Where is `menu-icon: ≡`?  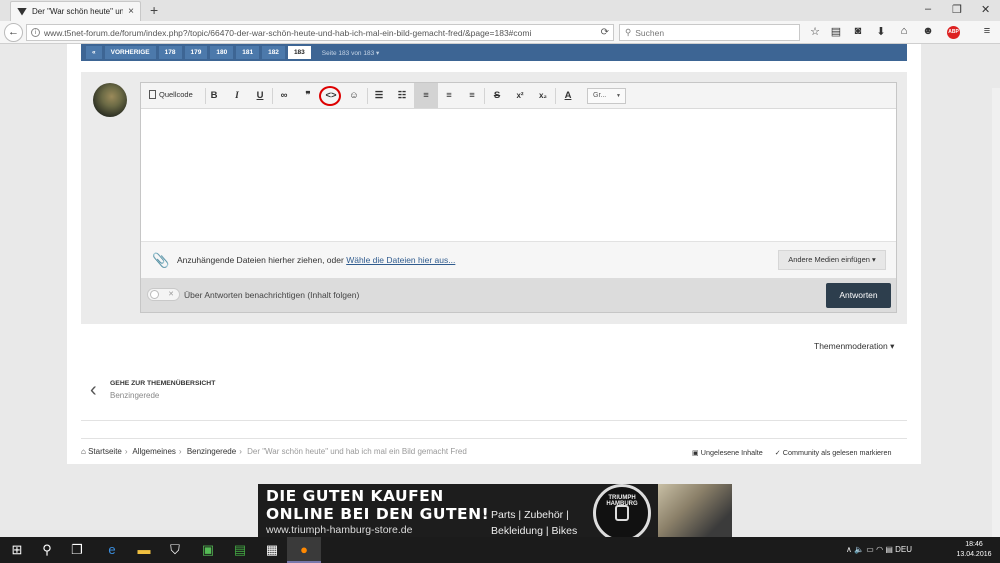 menu-icon: ≡ is located at coordinates (987, 31).